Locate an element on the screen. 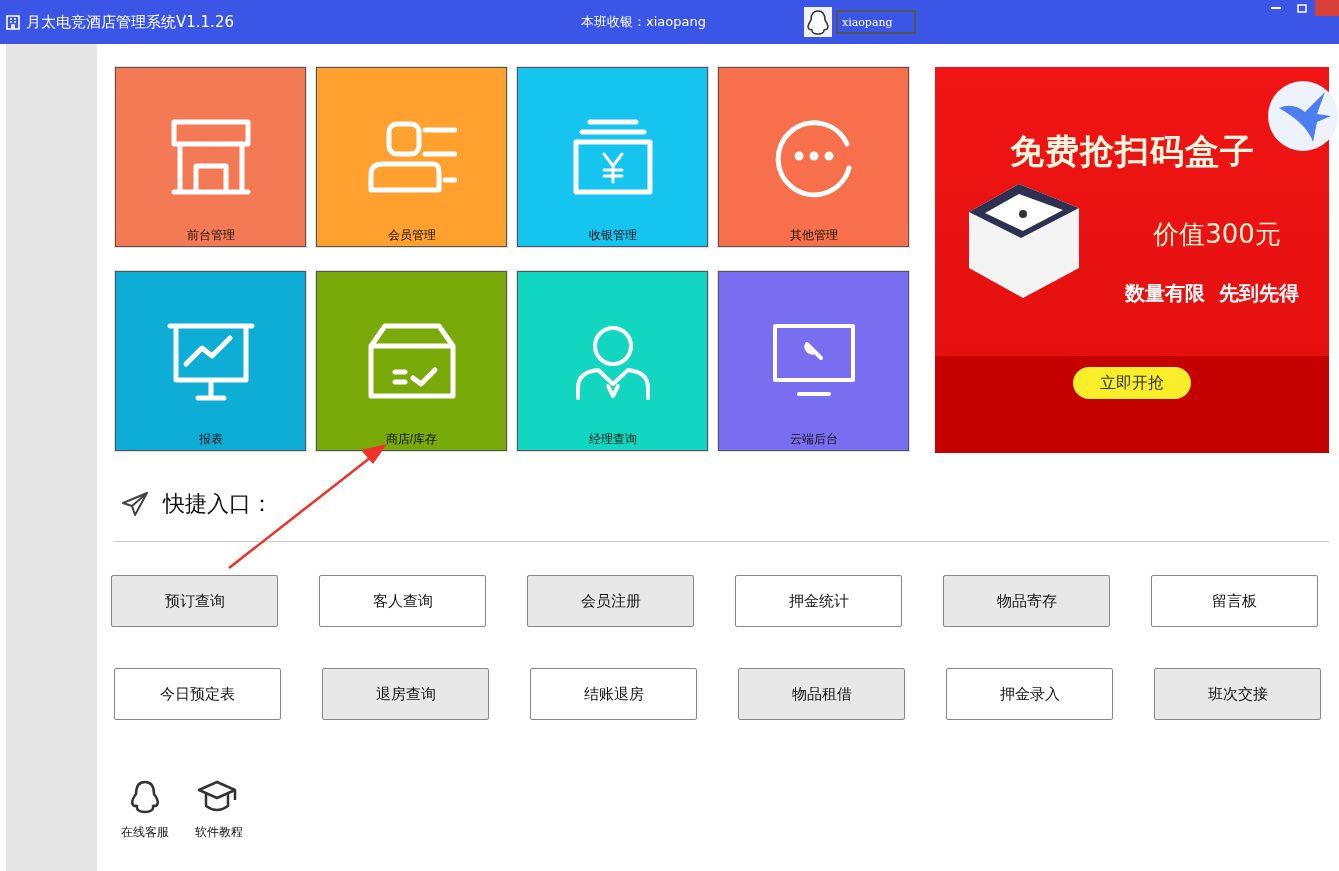  window-title: 月太电竞酒店管理系统V1.1.26 is located at coordinates (130, 22).